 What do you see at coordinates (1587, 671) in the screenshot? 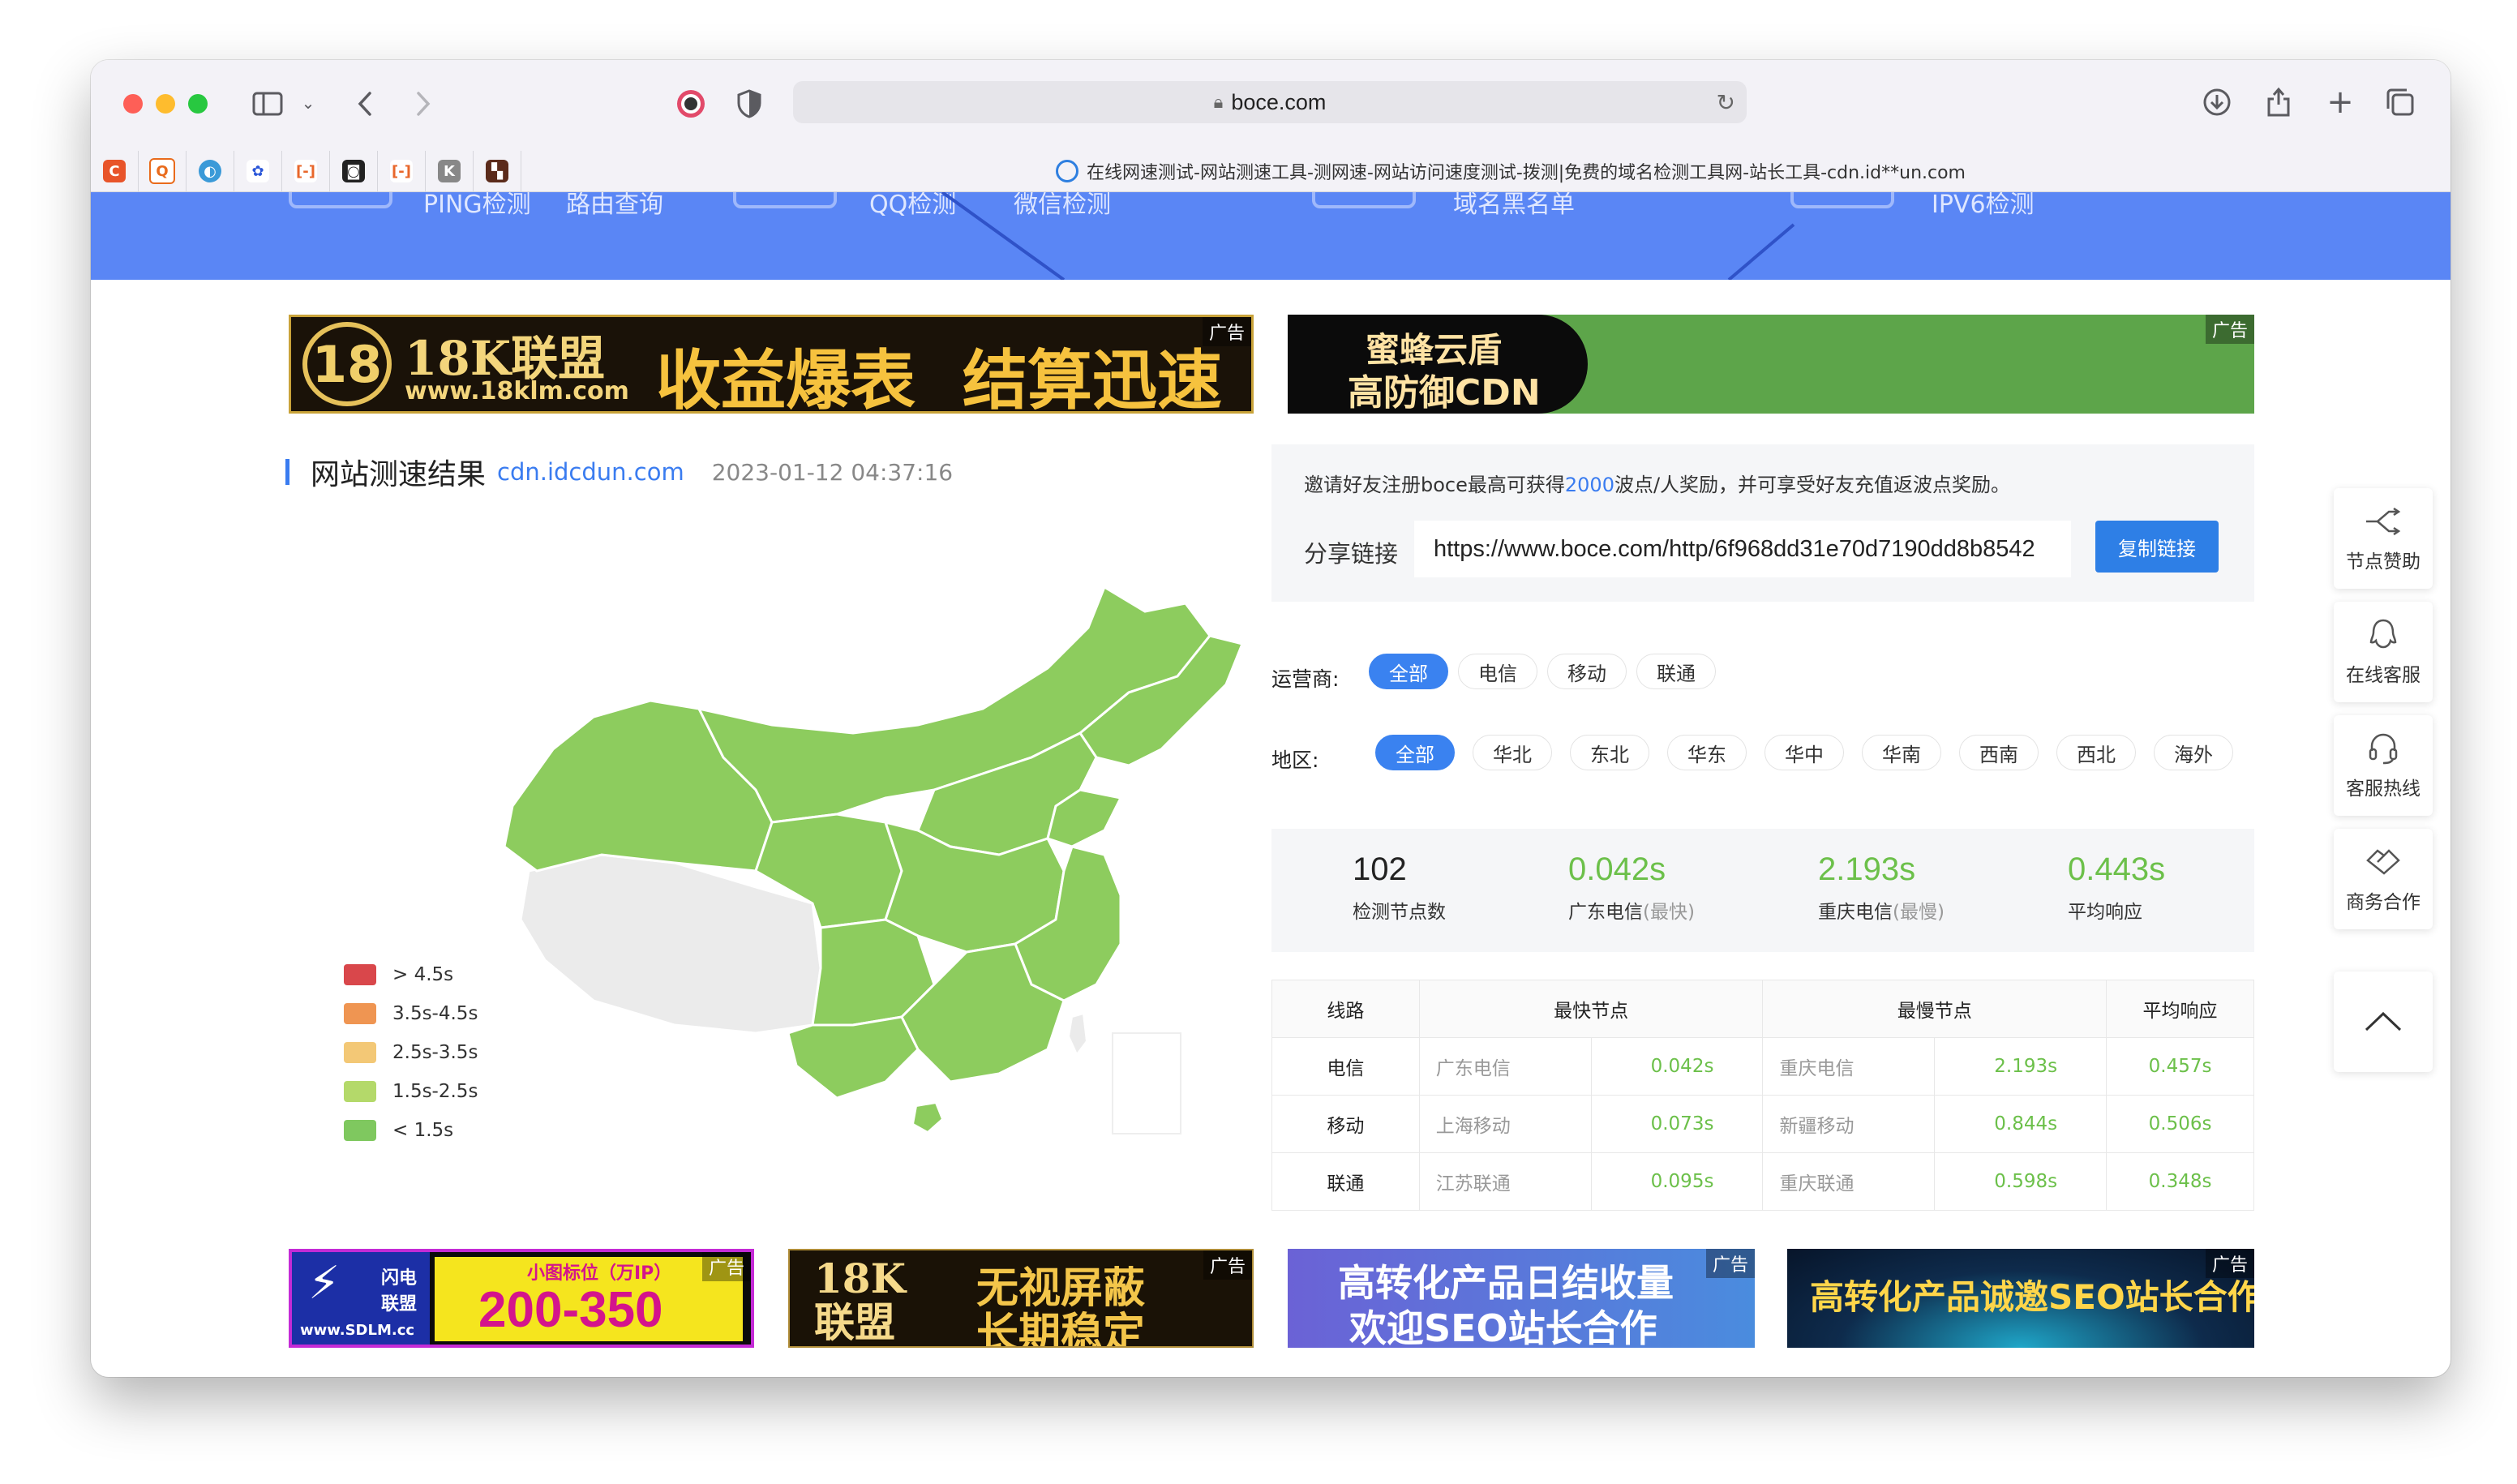
I see `carrier-chip-mobile: 移动` at bounding box center [1587, 671].